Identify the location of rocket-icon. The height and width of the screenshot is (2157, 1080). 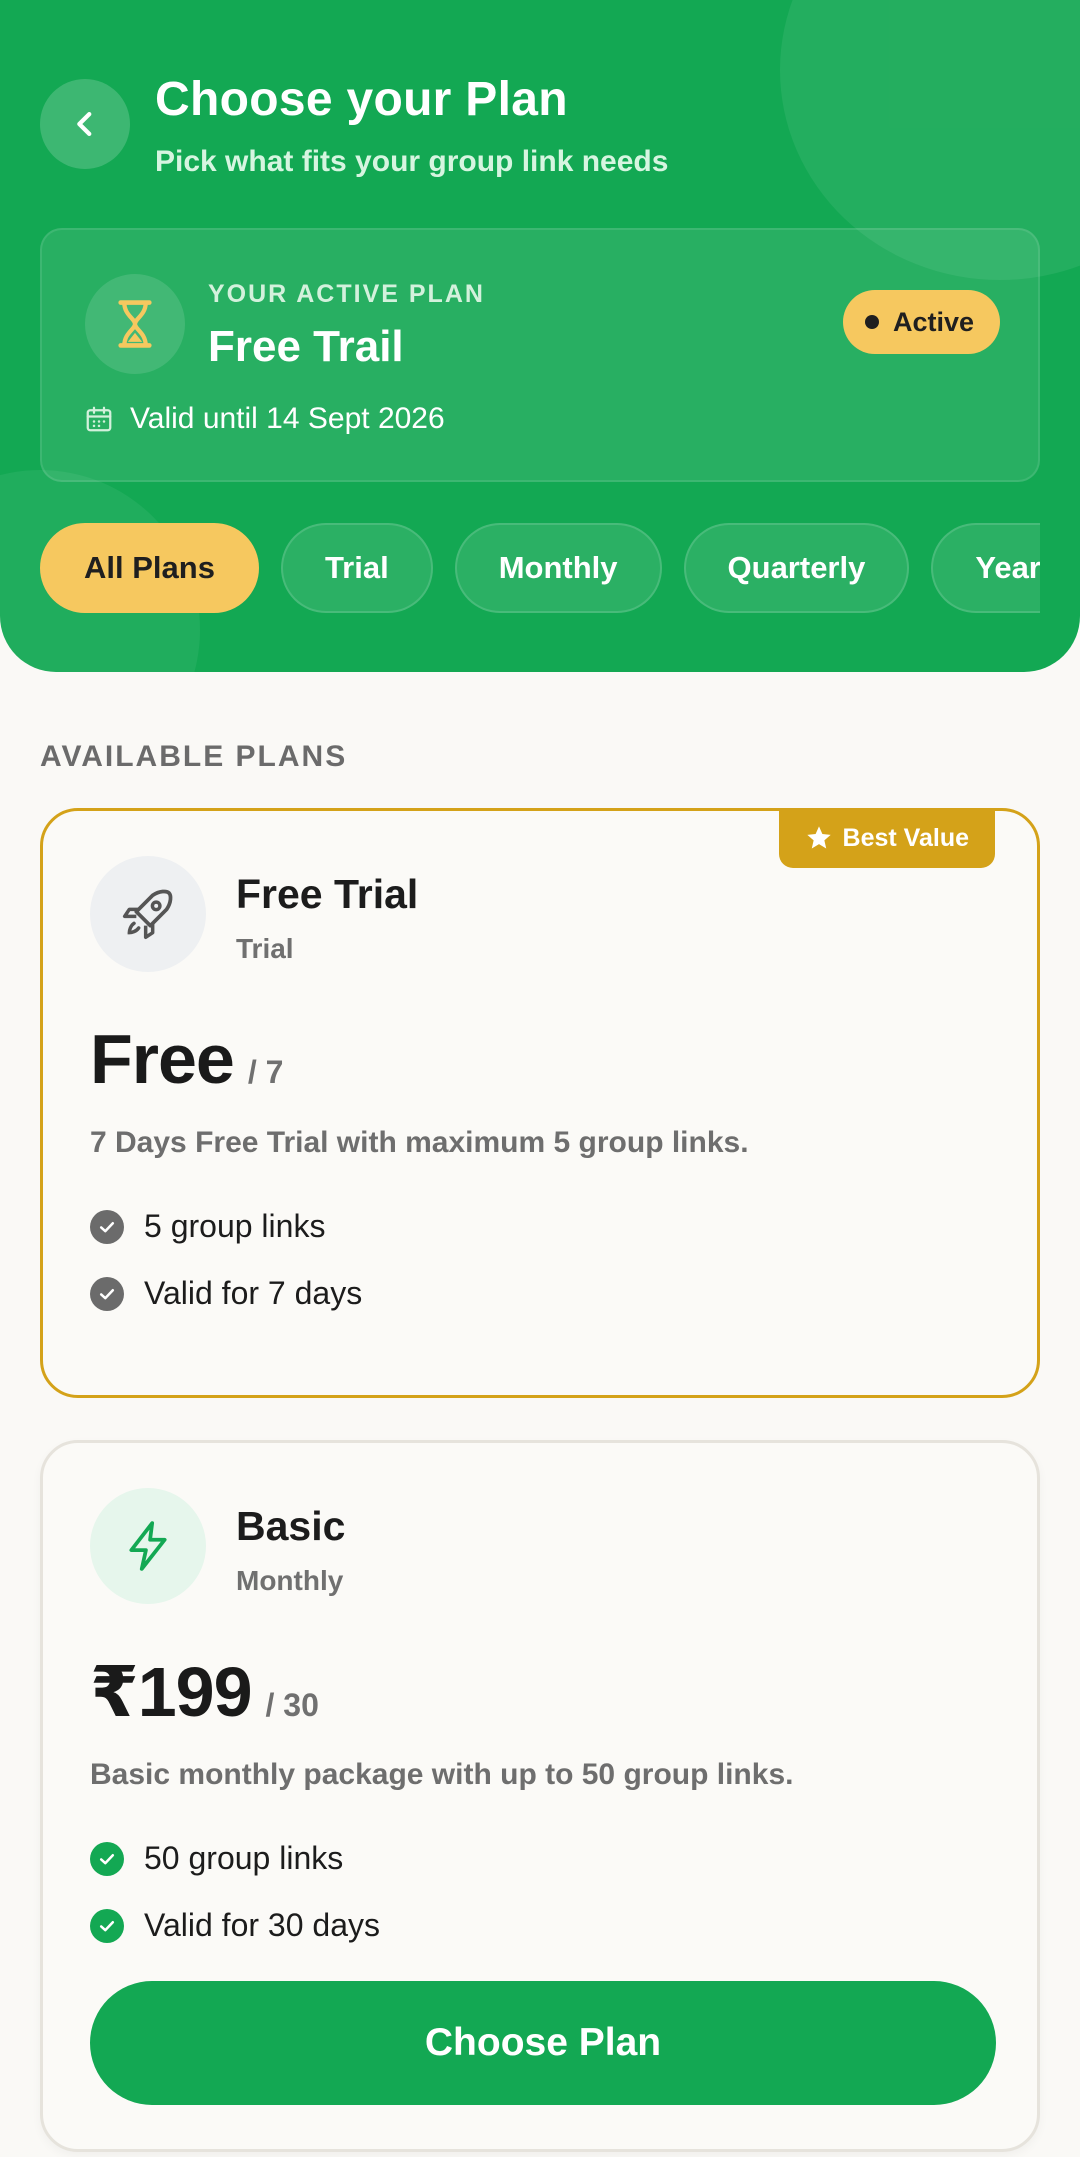
(147, 914).